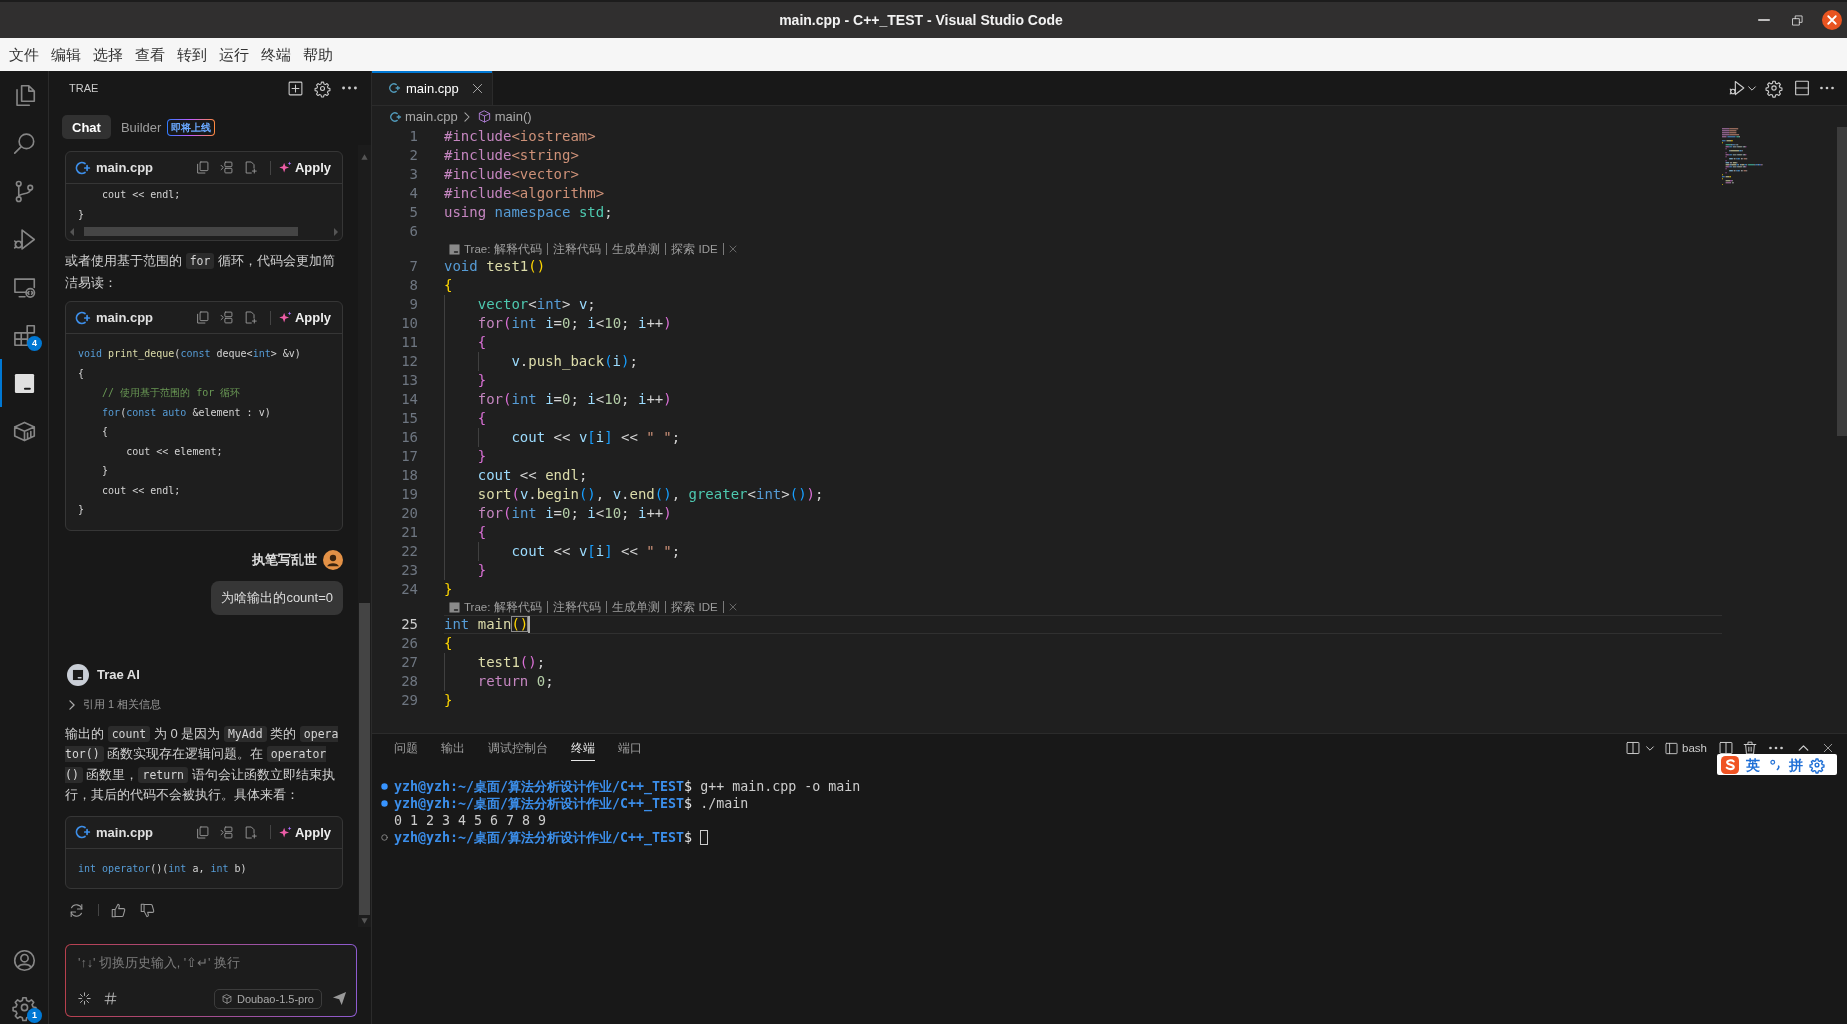  Describe the element at coordinates (24, 335) in the screenshot. I see `activity-item: 4` at that location.